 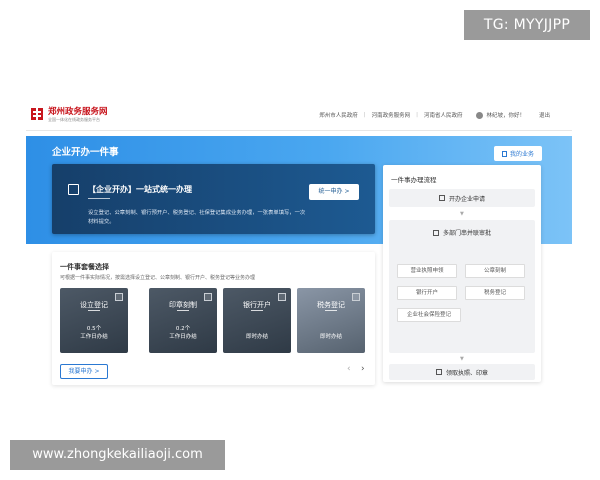 I want to click on package-name: 税务登记, so click(x=331, y=305).